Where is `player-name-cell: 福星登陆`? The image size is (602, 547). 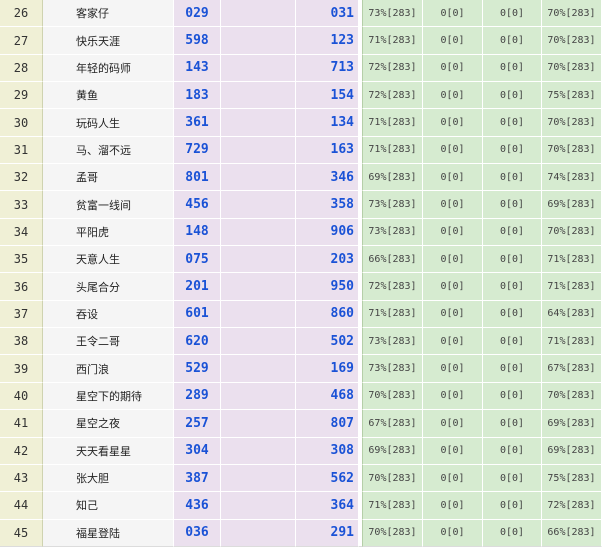
player-name-cell: 福星登陆 is located at coordinates (108, 533).